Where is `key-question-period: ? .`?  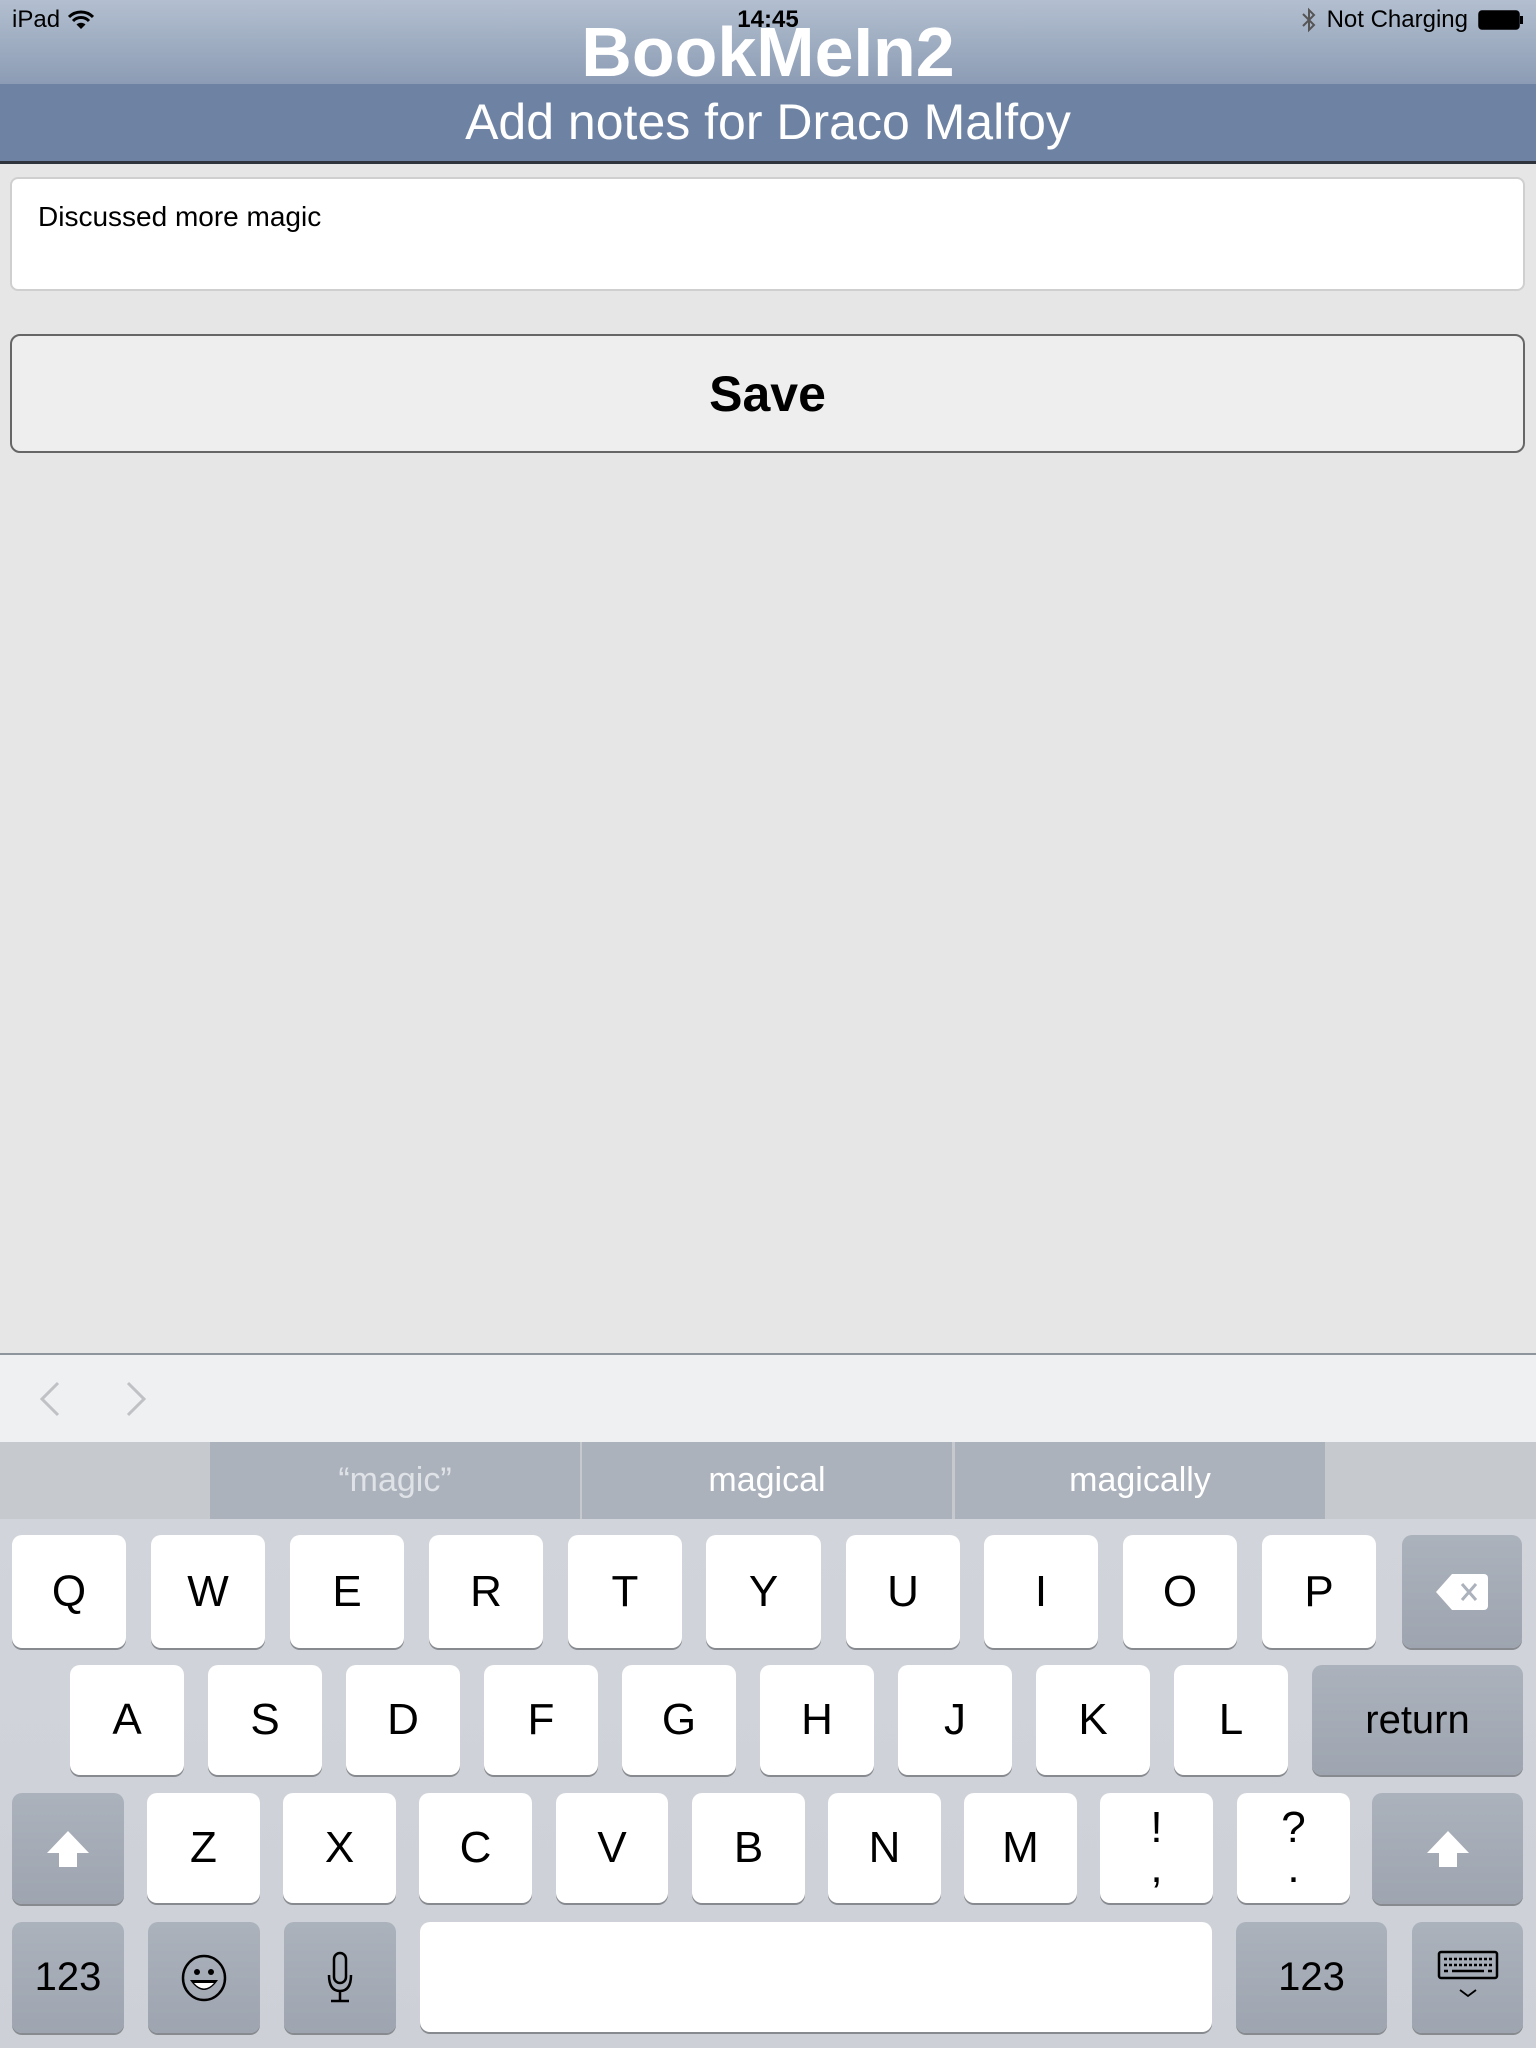 key-question-period: ? . is located at coordinates (1293, 1848).